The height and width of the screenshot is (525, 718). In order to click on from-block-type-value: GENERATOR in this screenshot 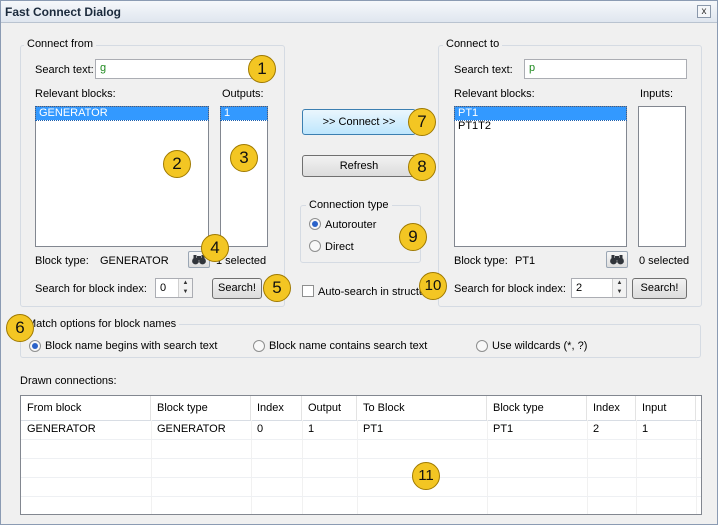, I will do `click(134, 261)`.